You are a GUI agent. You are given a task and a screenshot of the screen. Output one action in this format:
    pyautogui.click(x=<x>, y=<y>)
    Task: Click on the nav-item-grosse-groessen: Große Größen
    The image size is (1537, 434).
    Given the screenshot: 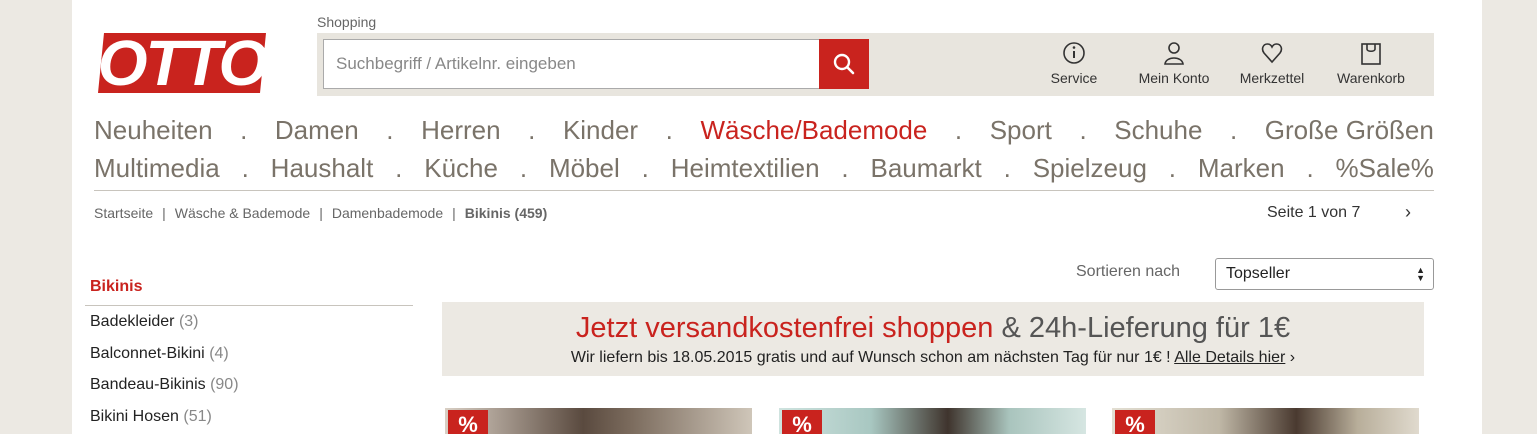 What is the action you would take?
    pyautogui.click(x=1349, y=130)
    